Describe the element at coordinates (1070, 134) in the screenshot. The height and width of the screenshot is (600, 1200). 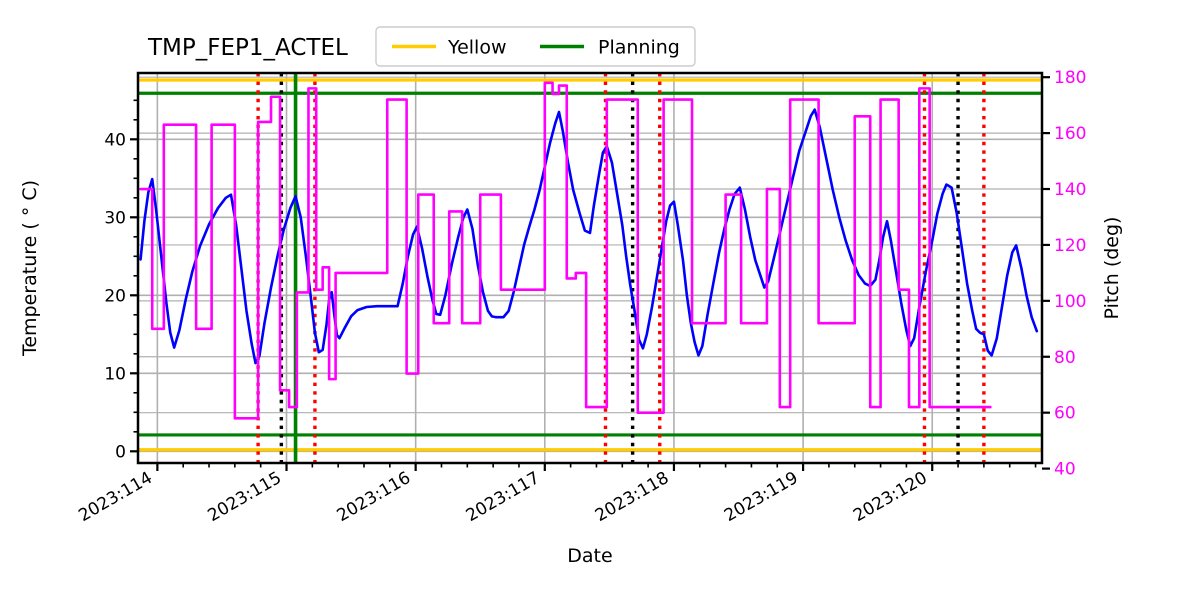
I see `y-tick-label-right: 160` at that location.